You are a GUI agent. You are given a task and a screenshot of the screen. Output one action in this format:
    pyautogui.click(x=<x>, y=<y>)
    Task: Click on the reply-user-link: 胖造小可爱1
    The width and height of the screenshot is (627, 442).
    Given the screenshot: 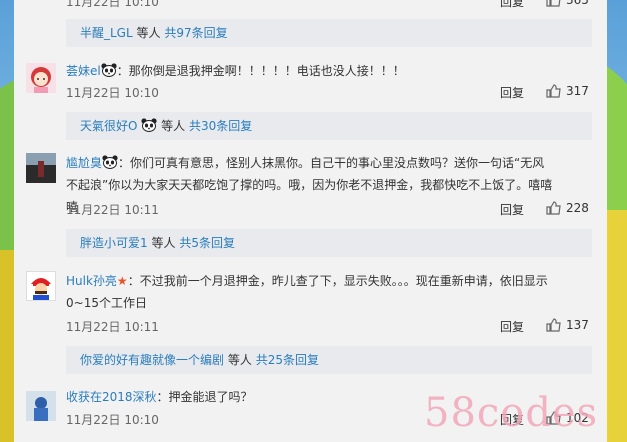 What is the action you would take?
    pyautogui.click(x=114, y=243)
    